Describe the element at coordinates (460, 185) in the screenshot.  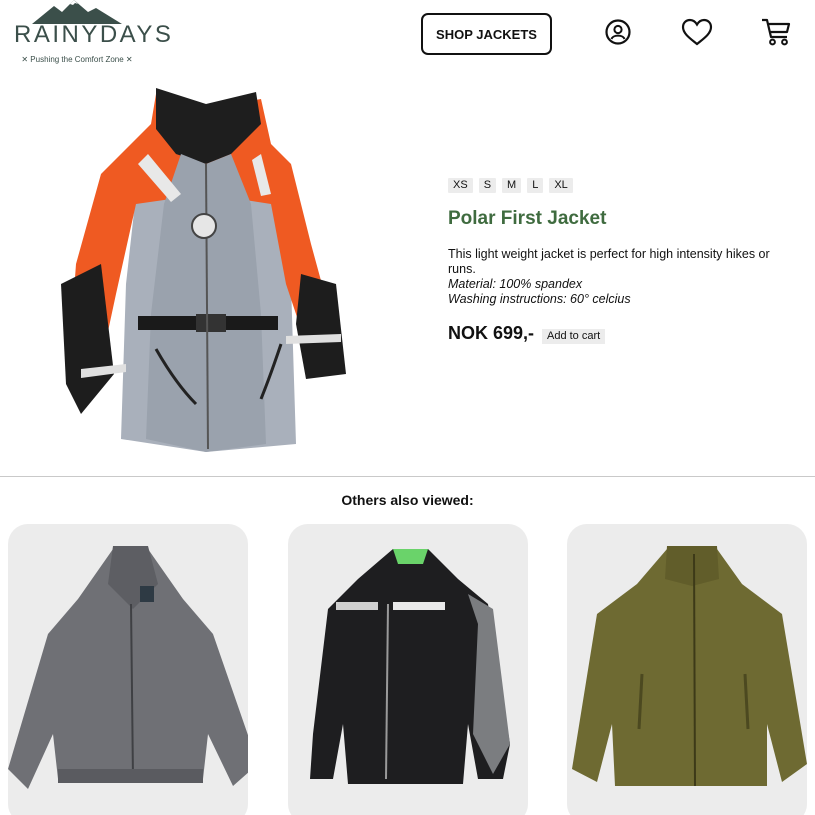
I see `size-xs: XS` at that location.